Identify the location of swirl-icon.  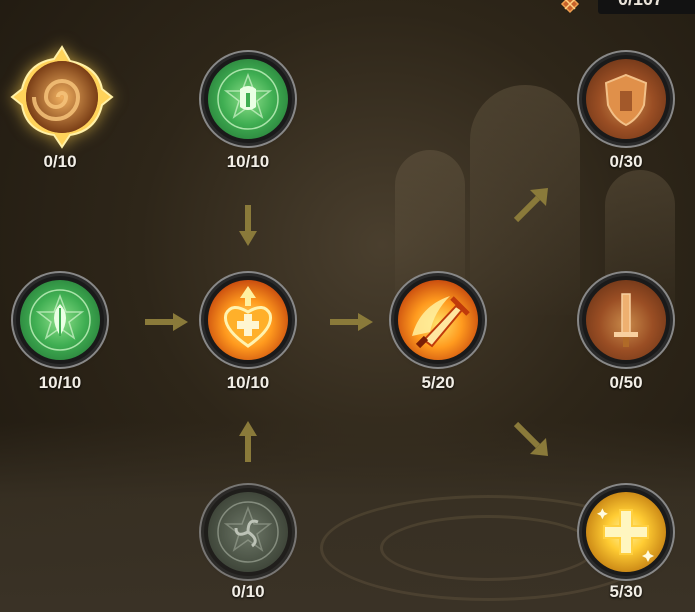
(62, 97).